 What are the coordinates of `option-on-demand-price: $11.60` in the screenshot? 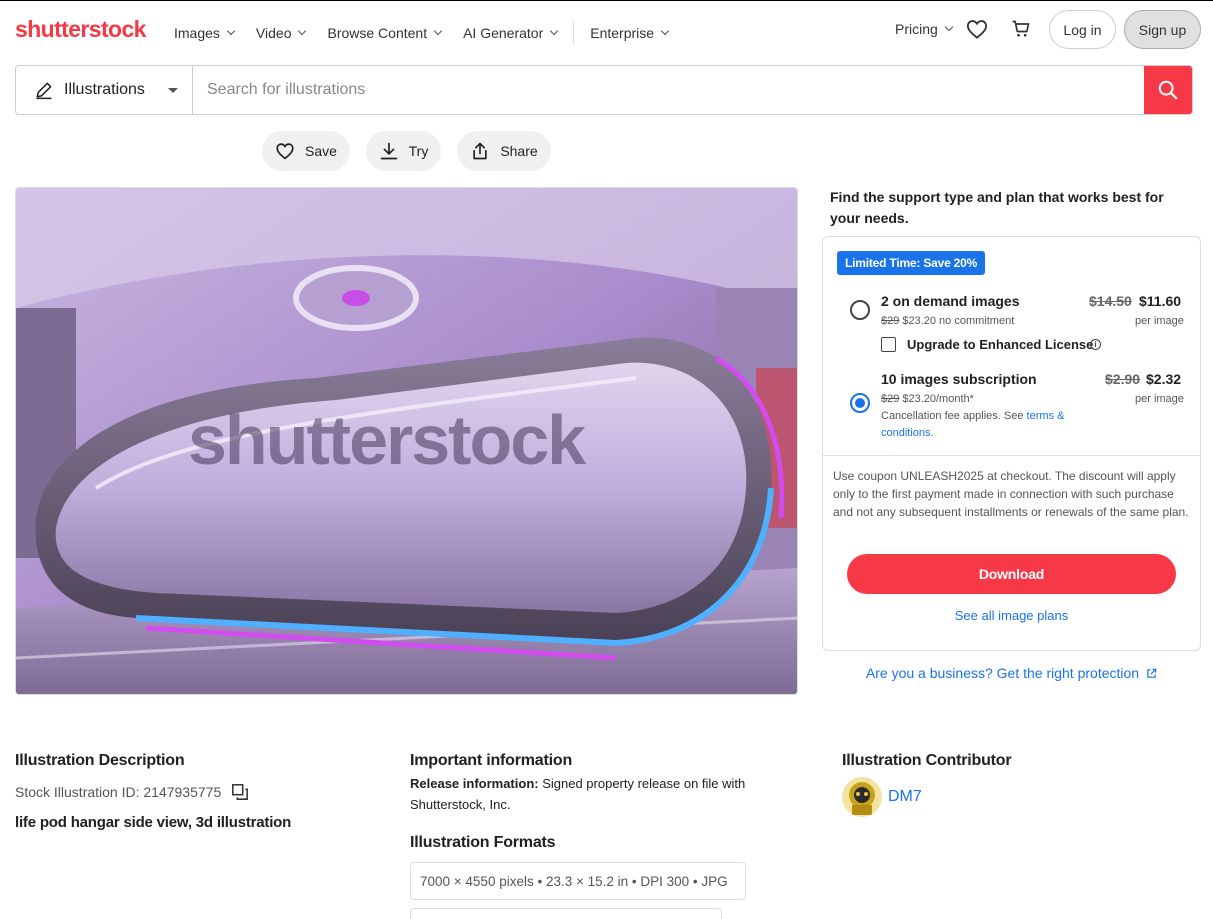 It's located at (1160, 301).